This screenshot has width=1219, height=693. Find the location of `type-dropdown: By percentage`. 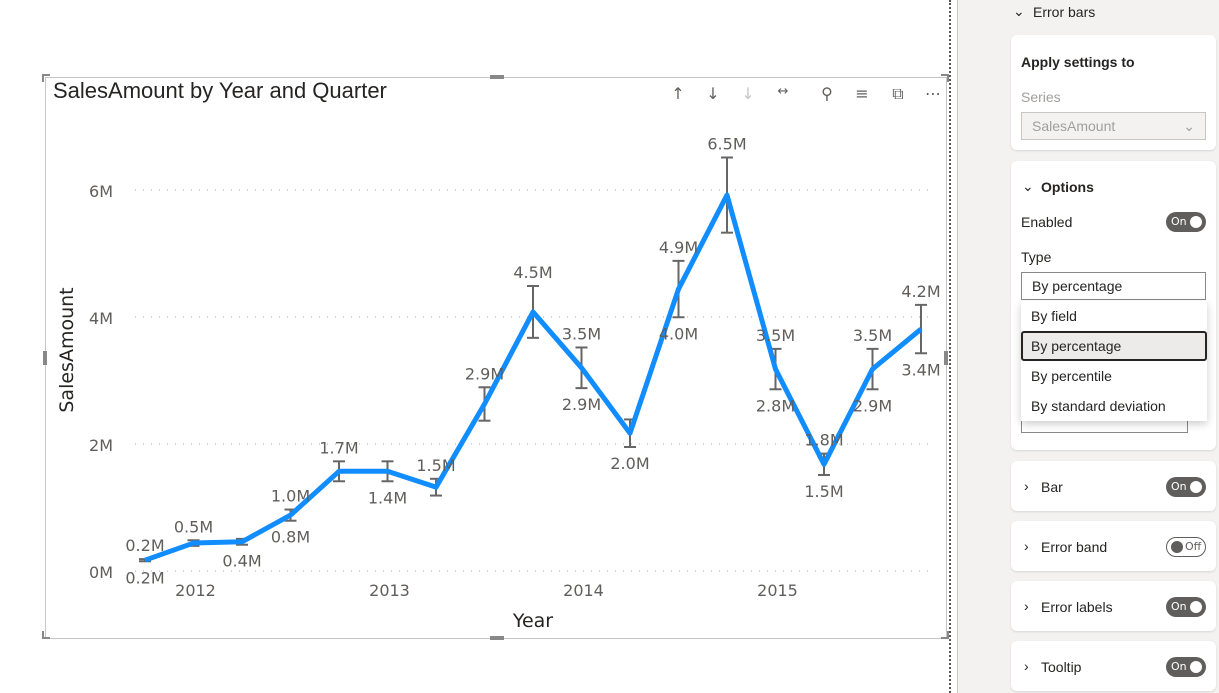

type-dropdown: By percentage is located at coordinates (1113, 286).